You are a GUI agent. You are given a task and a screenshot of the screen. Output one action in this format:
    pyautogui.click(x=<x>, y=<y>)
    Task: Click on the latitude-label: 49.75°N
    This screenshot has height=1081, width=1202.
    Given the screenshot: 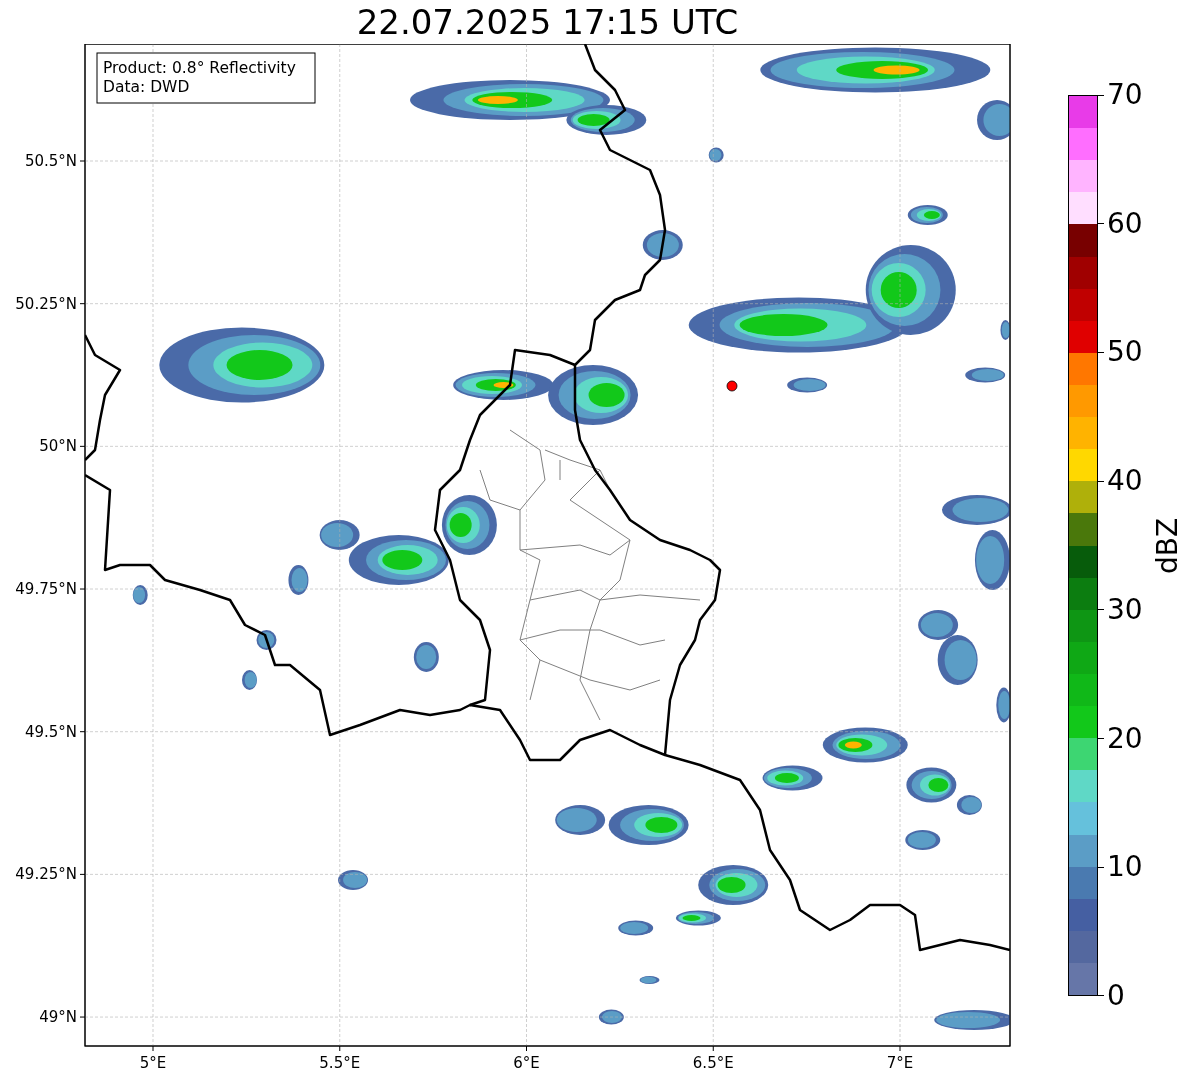 What is the action you would take?
    pyautogui.click(x=46, y=589)
    